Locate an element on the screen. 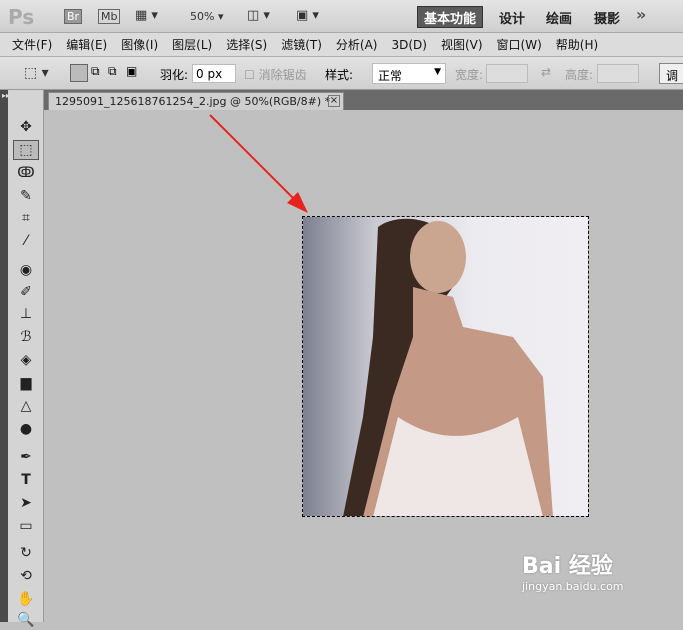 This screenshot has width=683, height=630. baidu-watermark: Bai 经验 jingyan.baidu.com is located at coordinates (573, 570).